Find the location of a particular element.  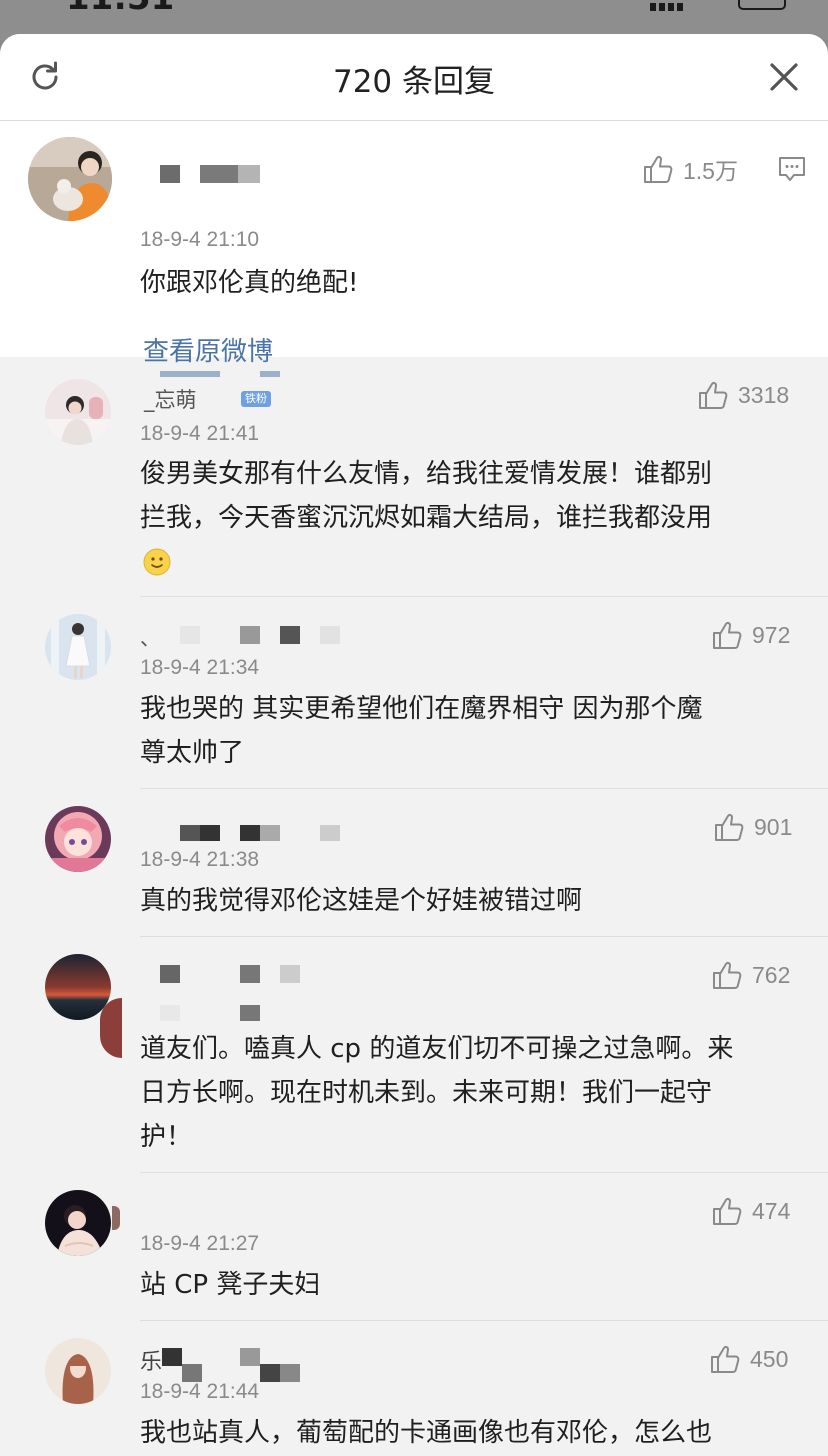

like-button: 762 is located at coordinates (750, 975).